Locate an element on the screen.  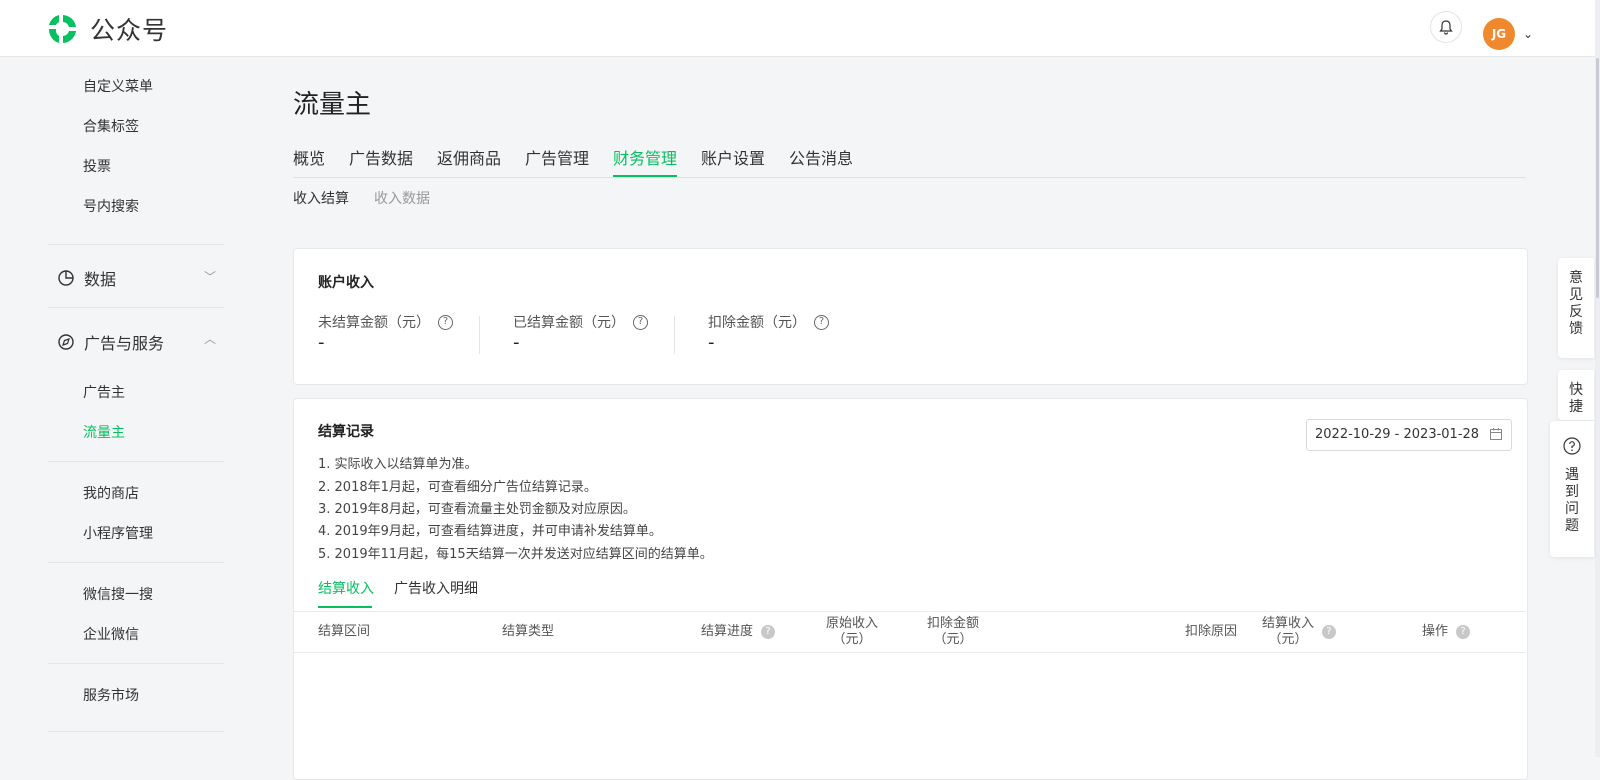
sidebar-group-ads-services: 广告与服务 is located at coordinates (110, 342).